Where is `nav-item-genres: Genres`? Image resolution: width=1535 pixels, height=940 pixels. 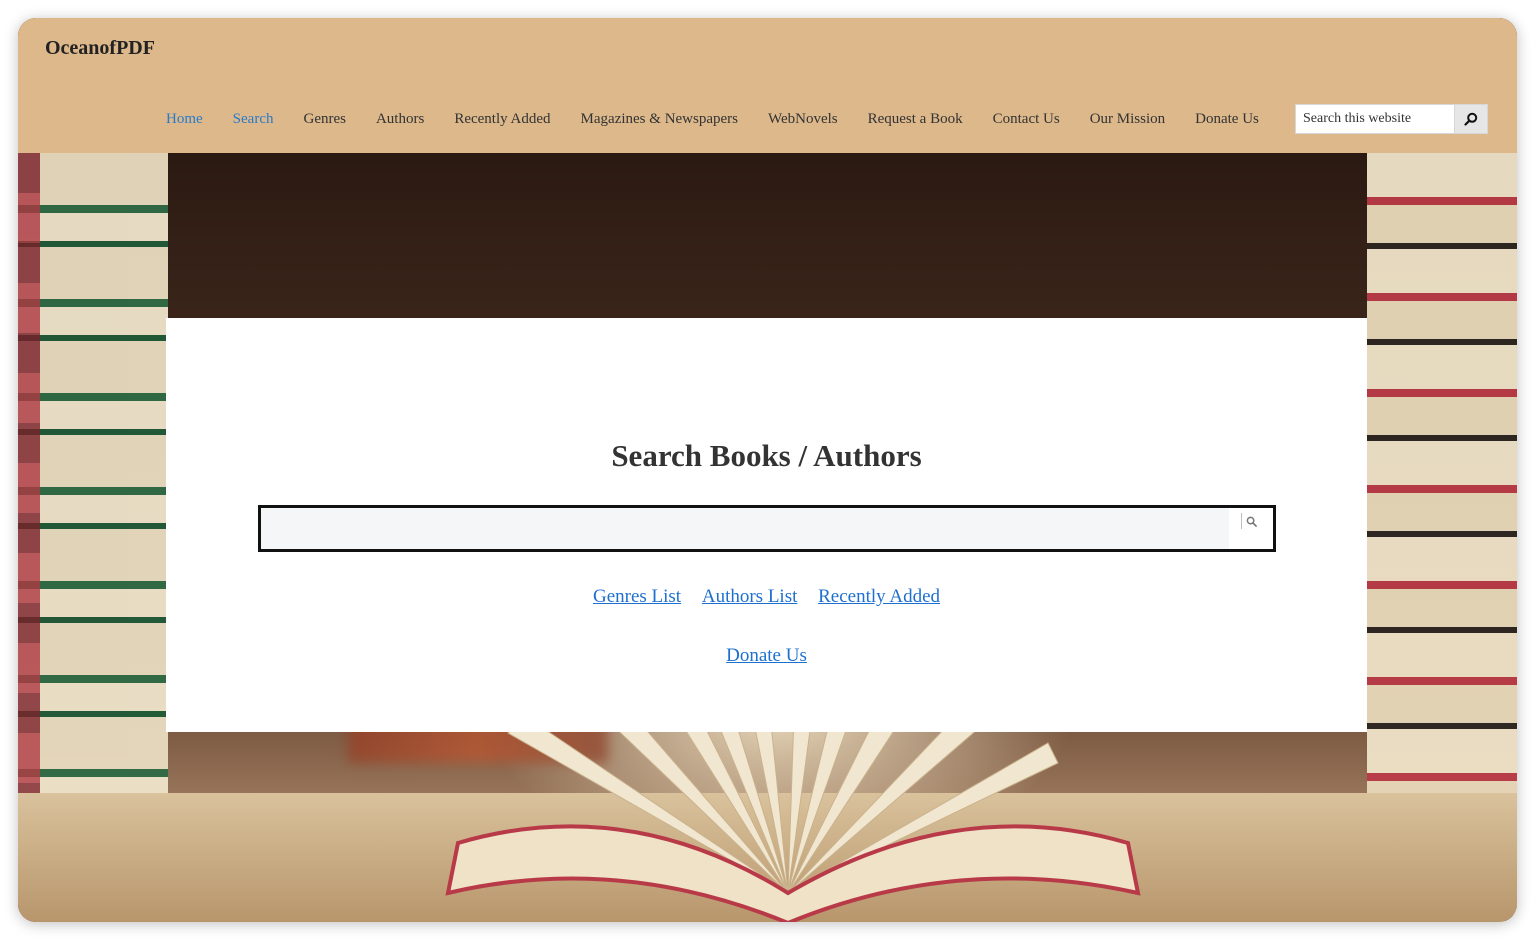
nav-item-genres: Genres is located at coordinates (324, 119).